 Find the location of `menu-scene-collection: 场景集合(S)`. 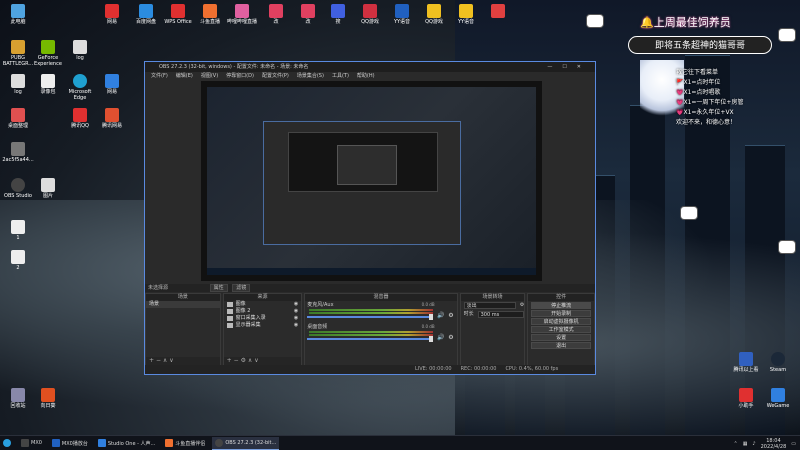

menu-scene-collection: 场景集合(S) is located at coordinates (310, 76).